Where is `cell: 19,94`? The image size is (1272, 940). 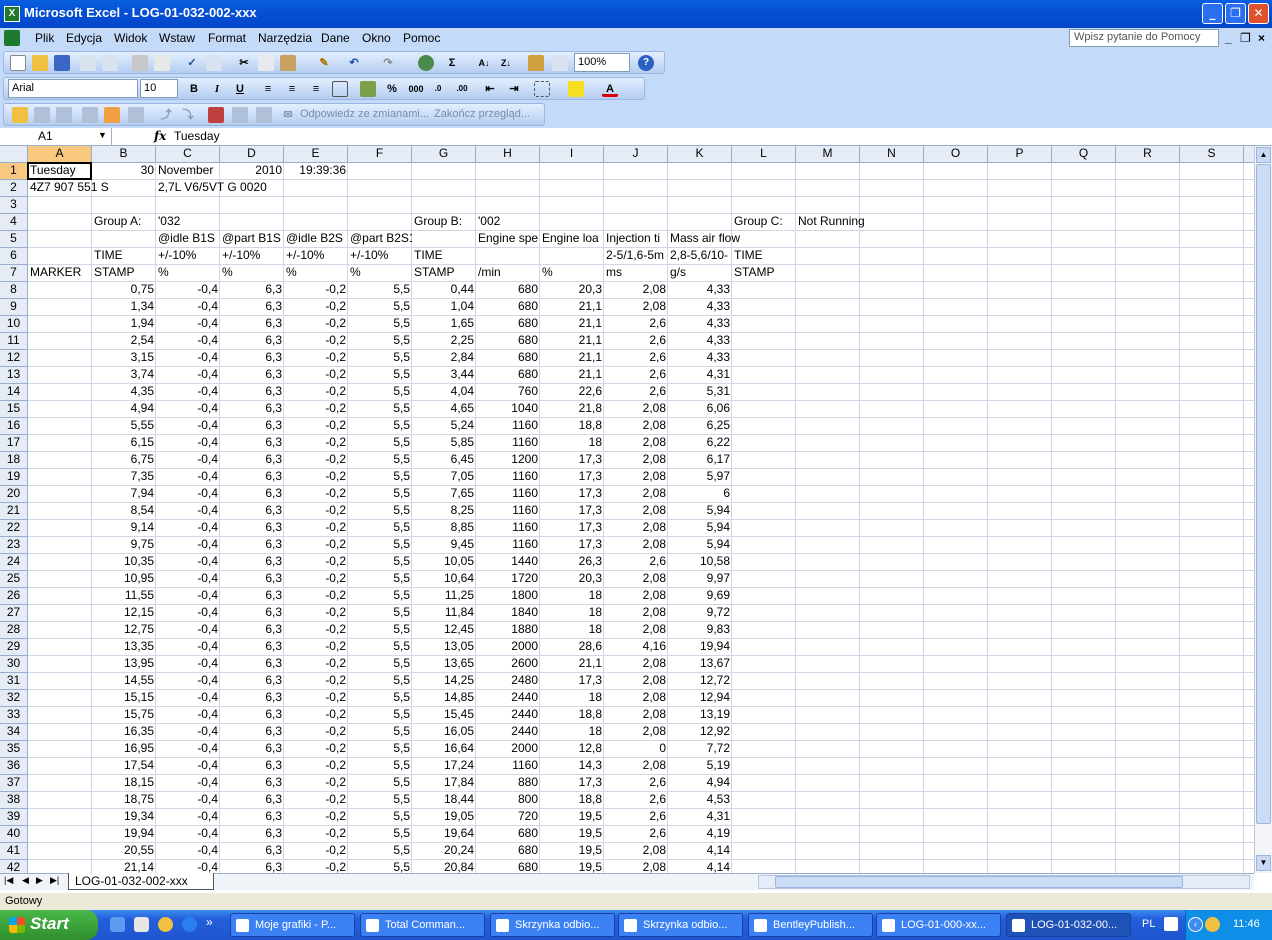 cell: 19,94 is located at coordinates (124, 834).